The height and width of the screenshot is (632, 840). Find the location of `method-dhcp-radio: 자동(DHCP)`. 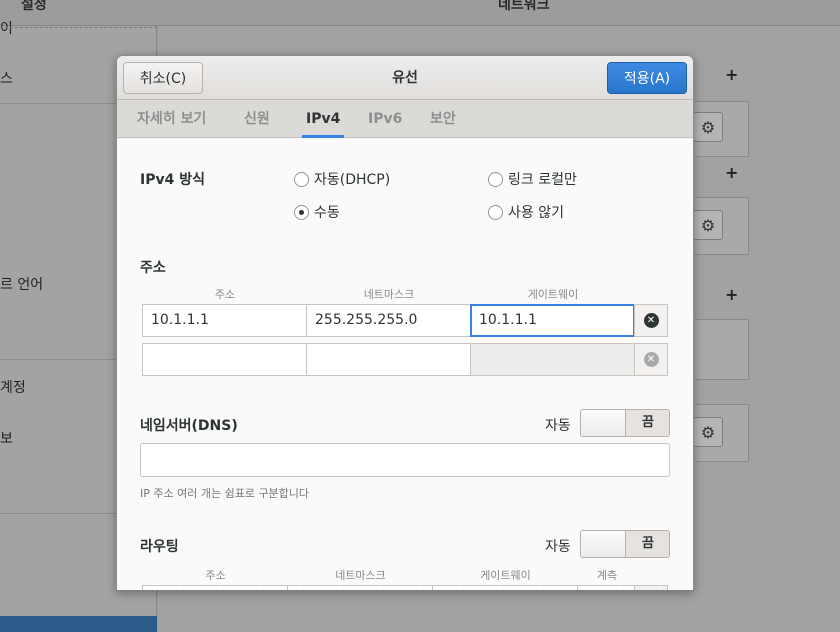

method-dhcp-radio: 자동(DHCP) is located at coordinates (342, 179).